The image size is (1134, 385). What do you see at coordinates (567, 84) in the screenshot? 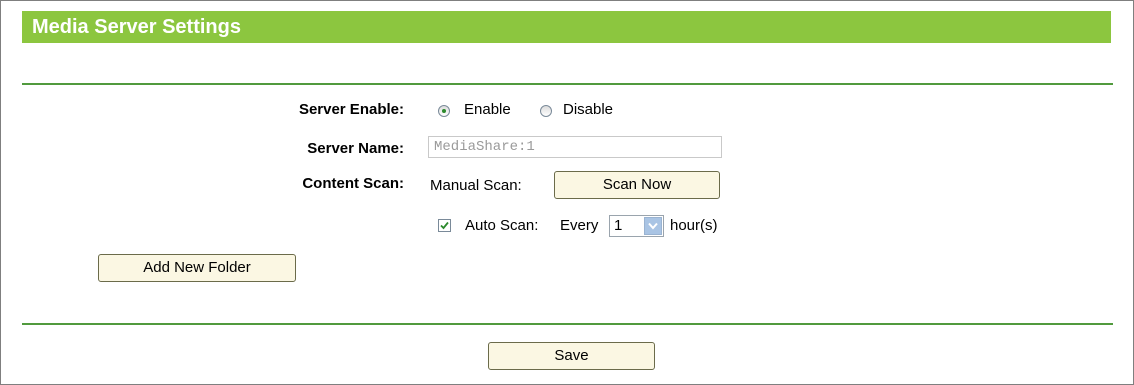
I see `top-divider` at bounding box center [567, 84].